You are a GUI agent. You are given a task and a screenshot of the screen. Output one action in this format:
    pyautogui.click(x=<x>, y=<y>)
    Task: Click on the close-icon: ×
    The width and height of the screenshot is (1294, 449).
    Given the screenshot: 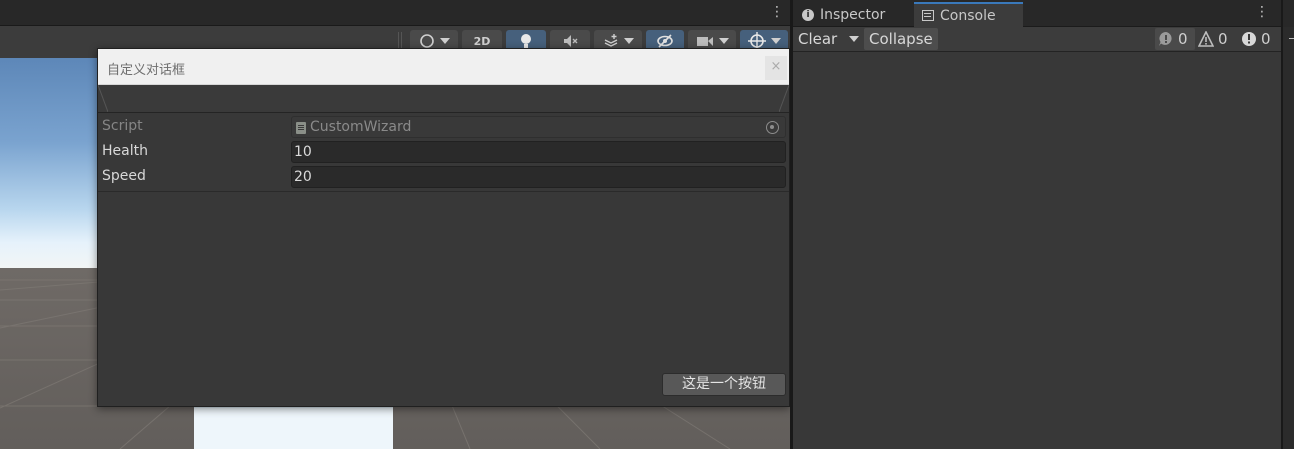 What is the action you would take?
    pyautogui.click(x=776, y=66)
    